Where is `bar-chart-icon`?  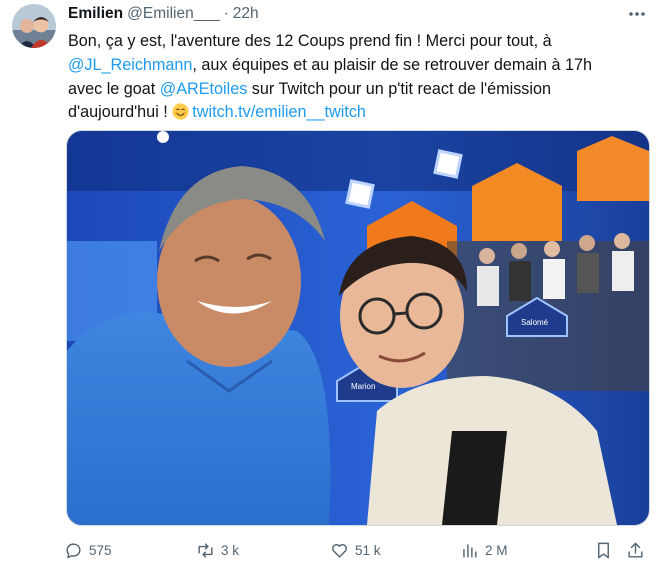 bar-chart-icon is located at coordinates (470, 550).